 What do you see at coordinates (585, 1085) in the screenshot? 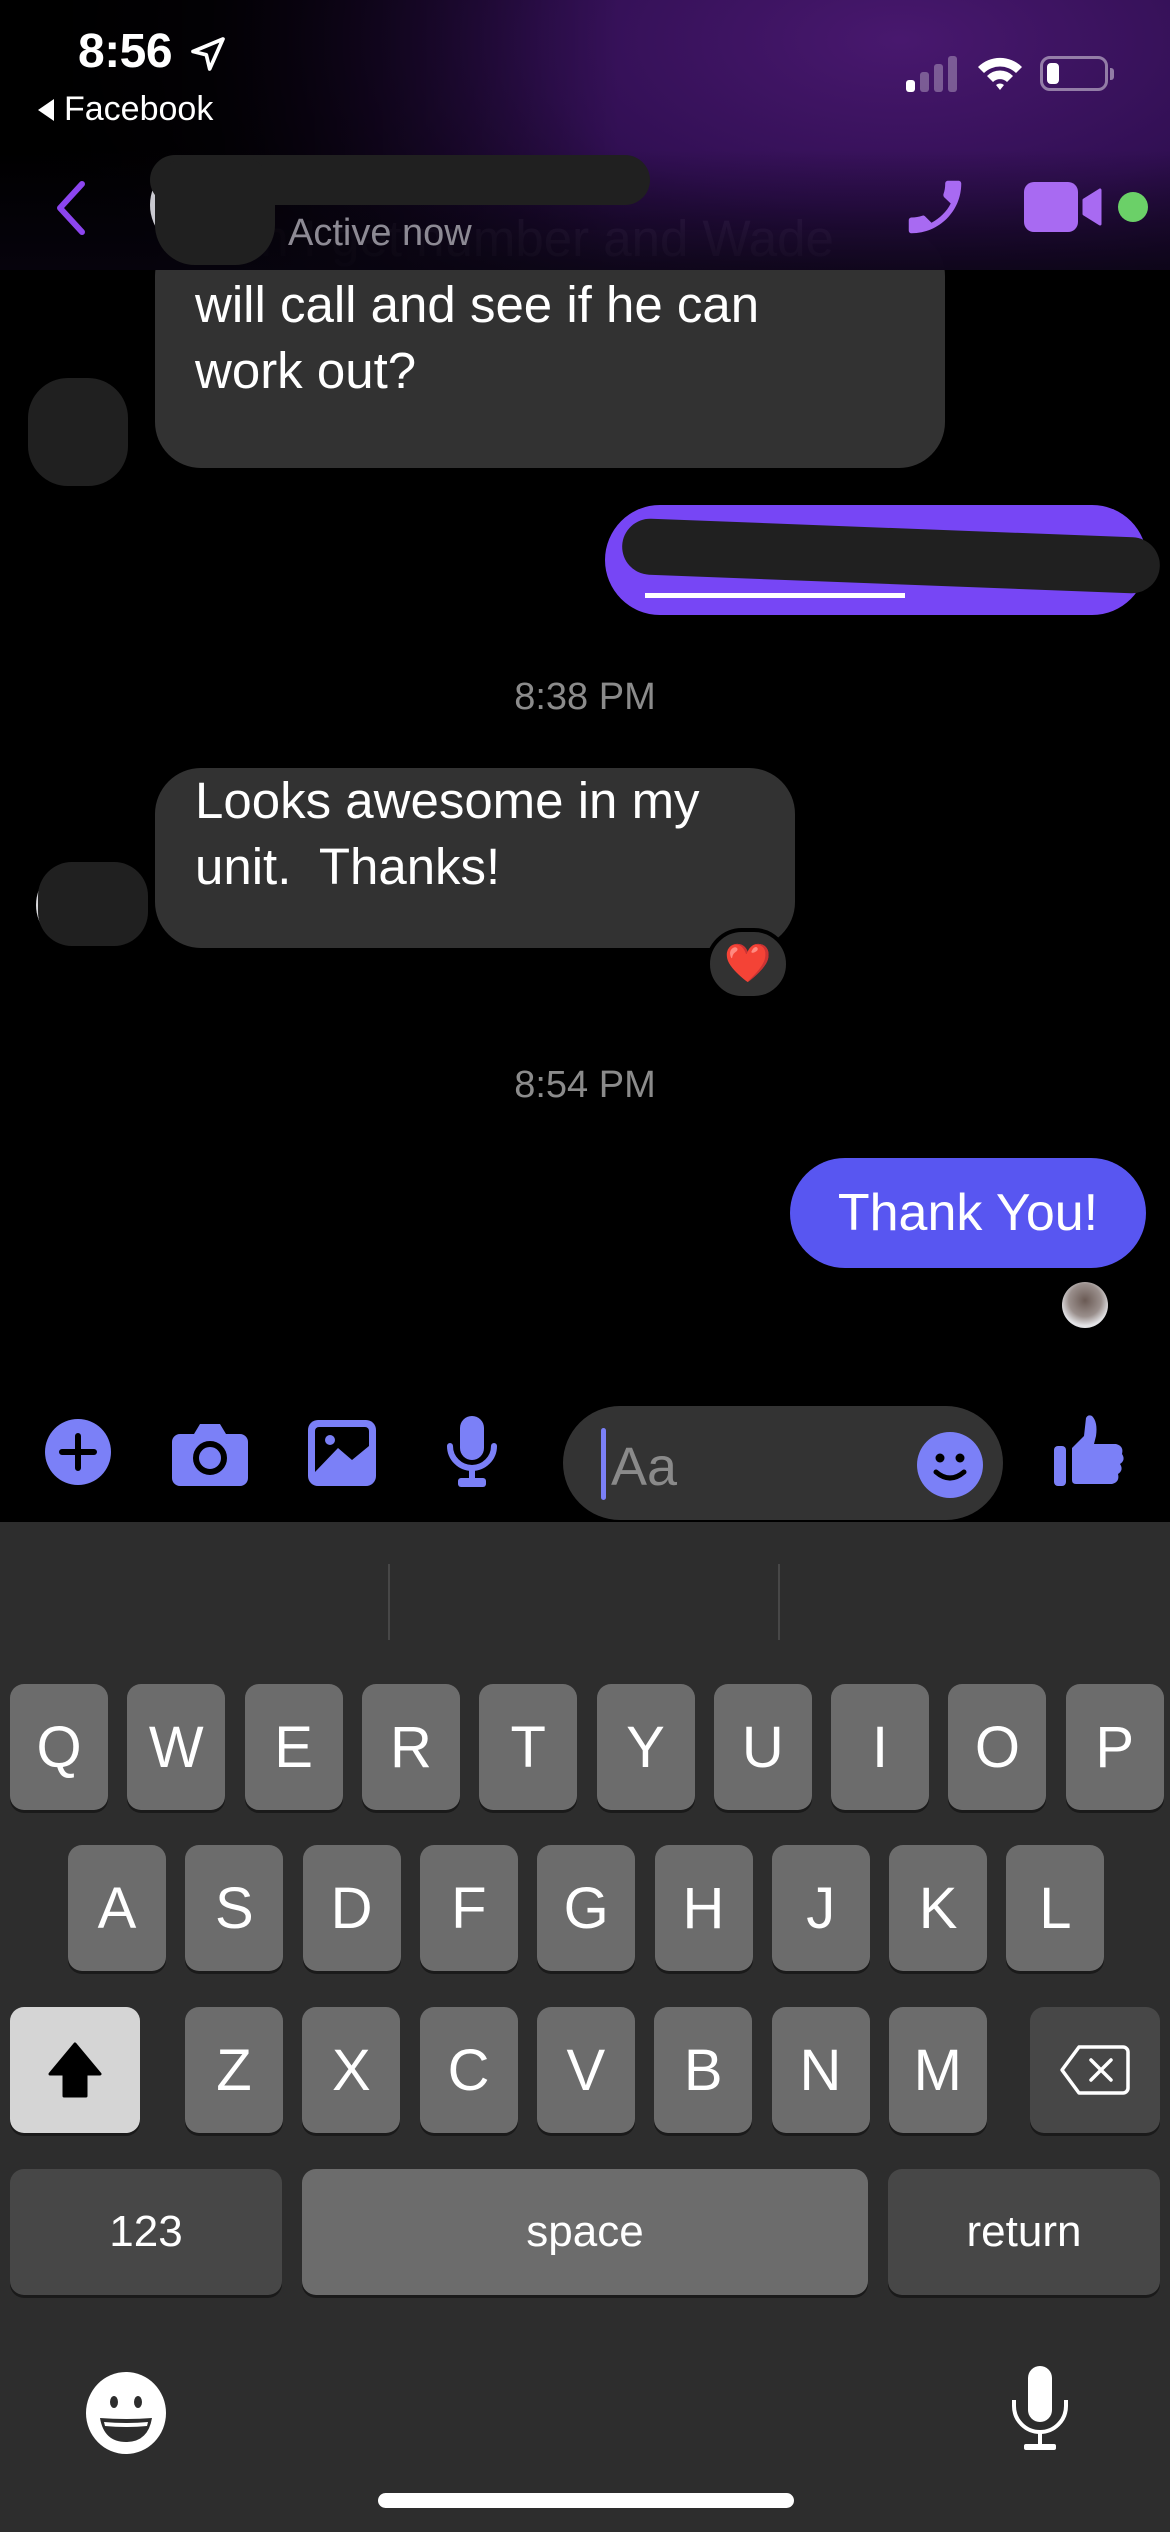
I see `timestamp-divider: 8:54 PM` at bounding box center [585, 1085].